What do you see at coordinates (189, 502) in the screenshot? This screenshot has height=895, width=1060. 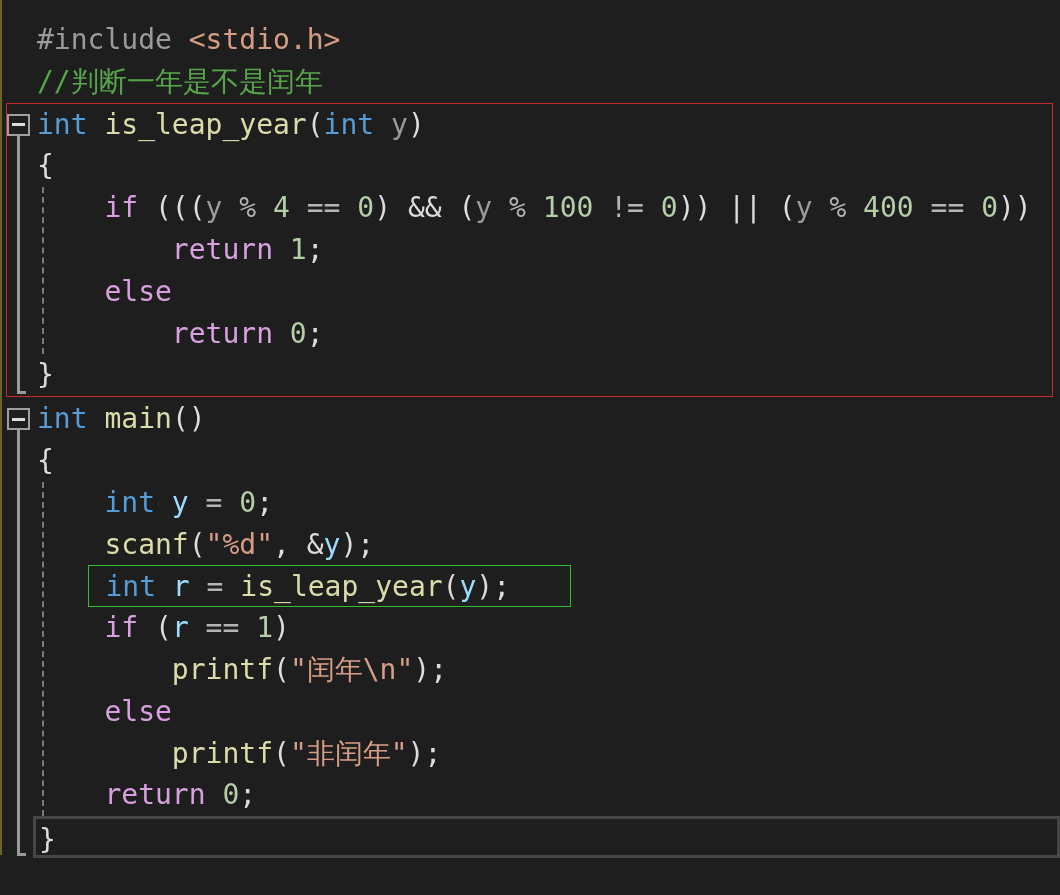 I see `code-line: int y = 0;` at bounding box center [189, 502].